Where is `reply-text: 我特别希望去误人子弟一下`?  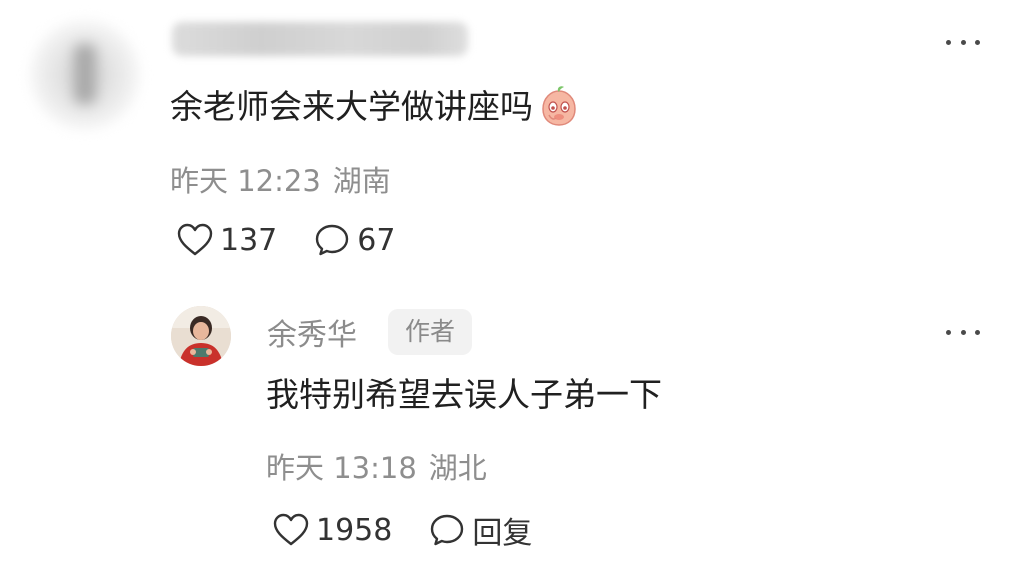
reply-text: 我特别希望去误人子弟一下 is located at coordinates (464, 394).